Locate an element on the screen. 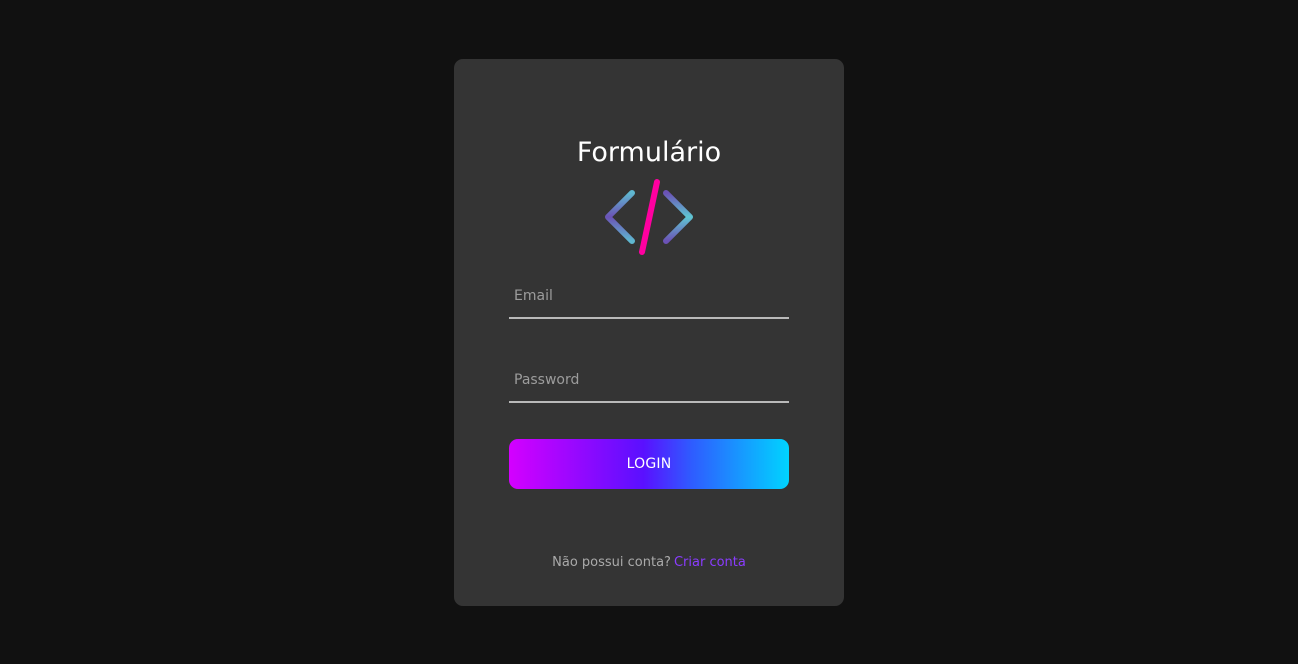 This screenshot has width=1298, height=664. create-account-link: Criar conta is located at coordinates (710, 562).